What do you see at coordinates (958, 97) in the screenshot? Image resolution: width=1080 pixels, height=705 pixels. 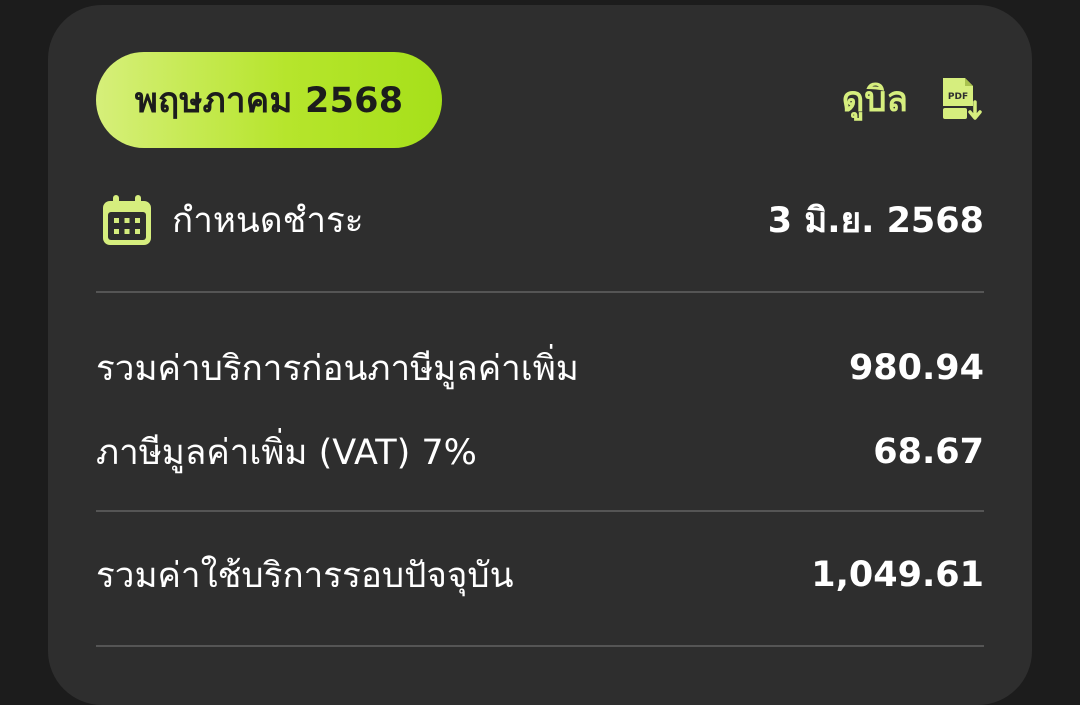 I see `pdf-icon-text: PDF` at bounding box center [958, 97].